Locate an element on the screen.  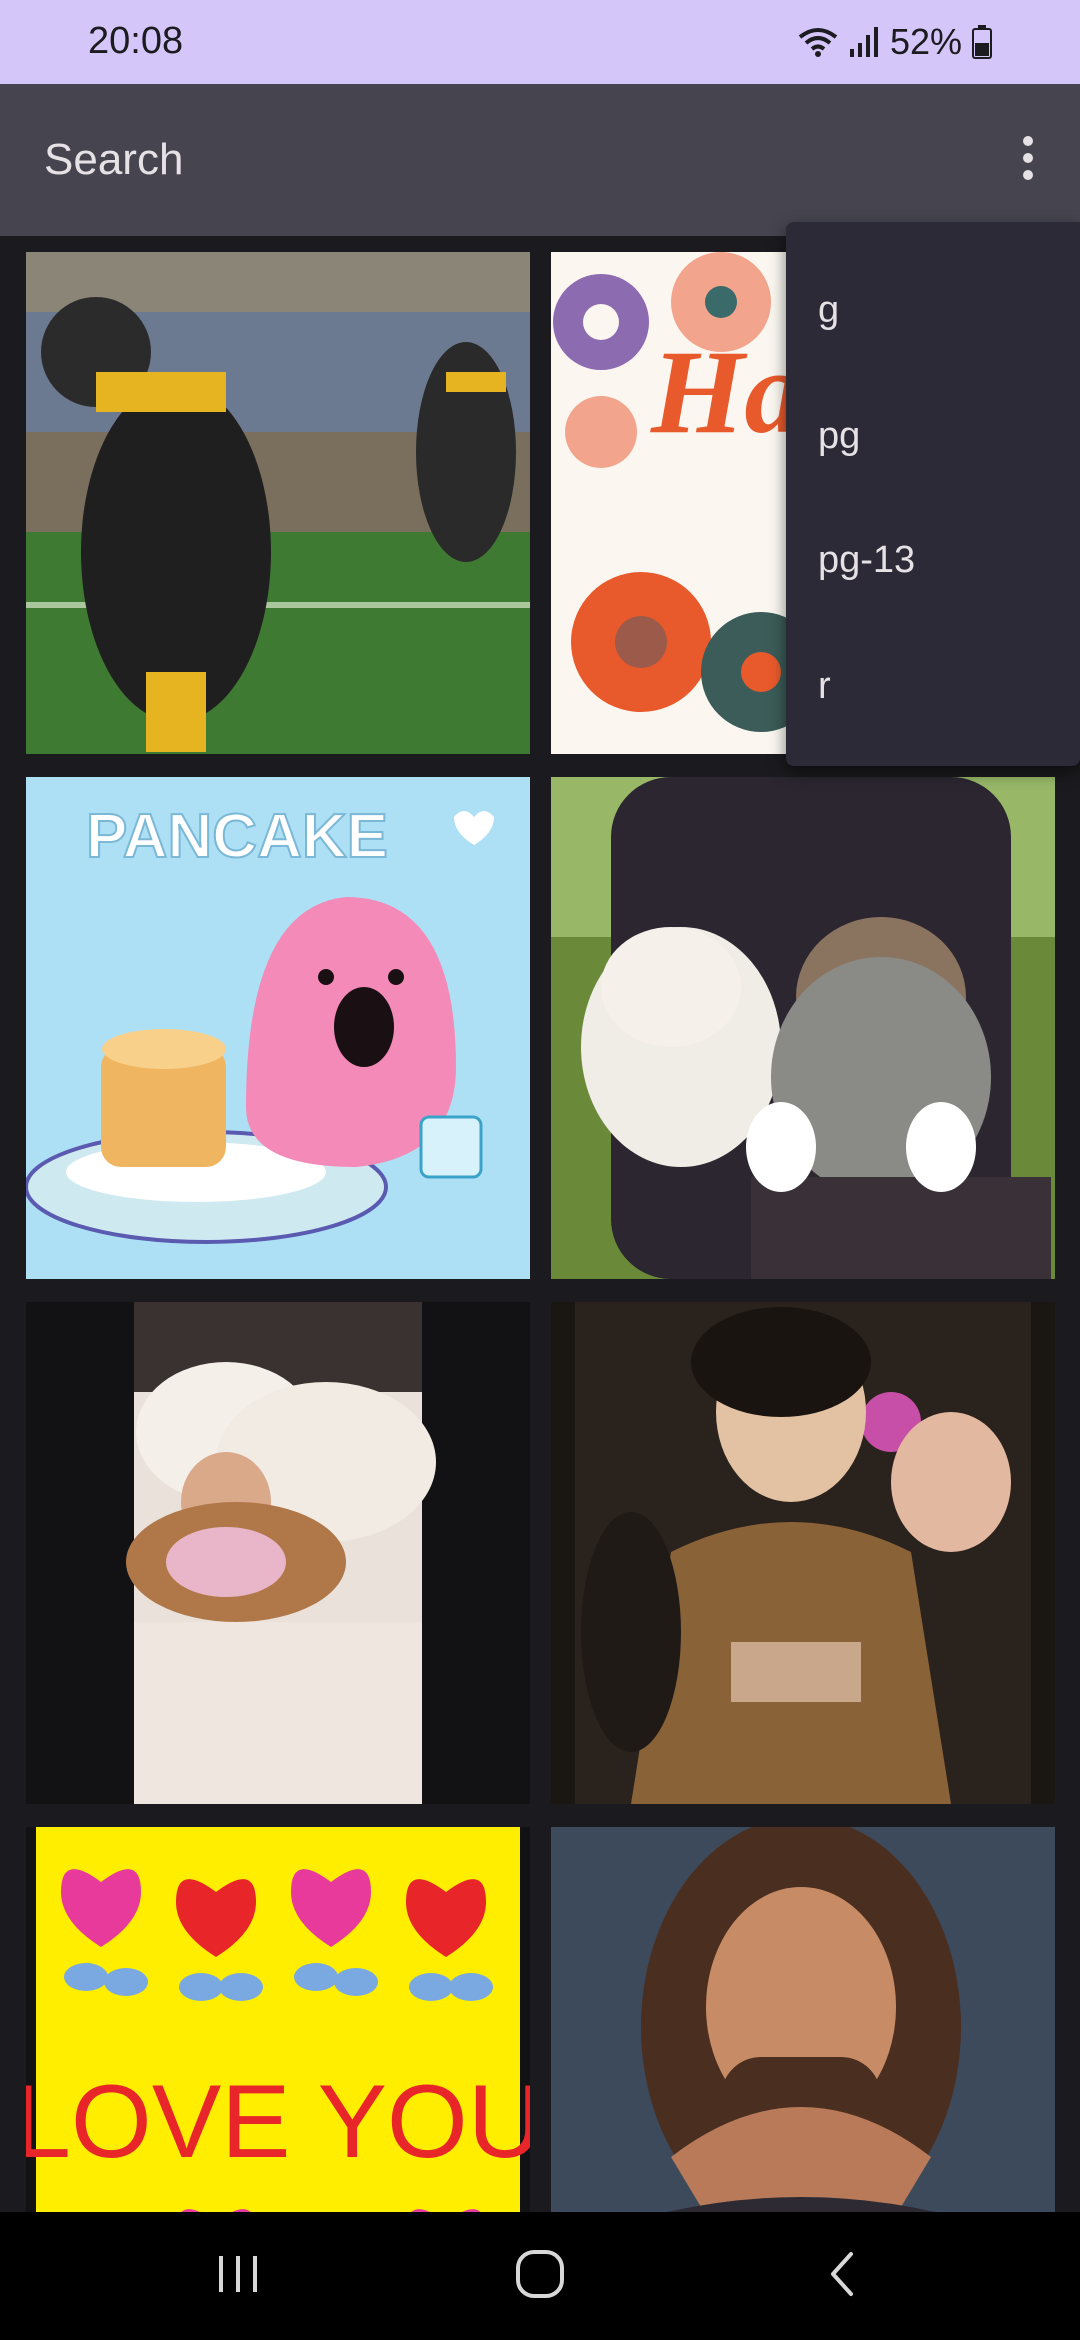
battery-percent: 52% is located at coordinates (925, 41).